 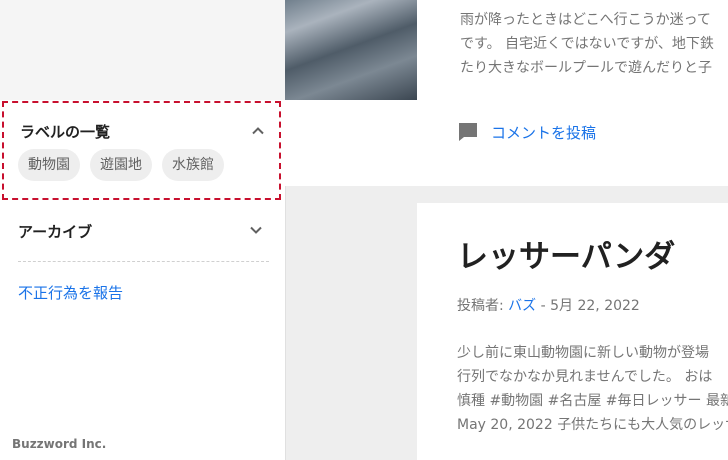 I want to click on sidebar-divider, so click(x=143, y=261).